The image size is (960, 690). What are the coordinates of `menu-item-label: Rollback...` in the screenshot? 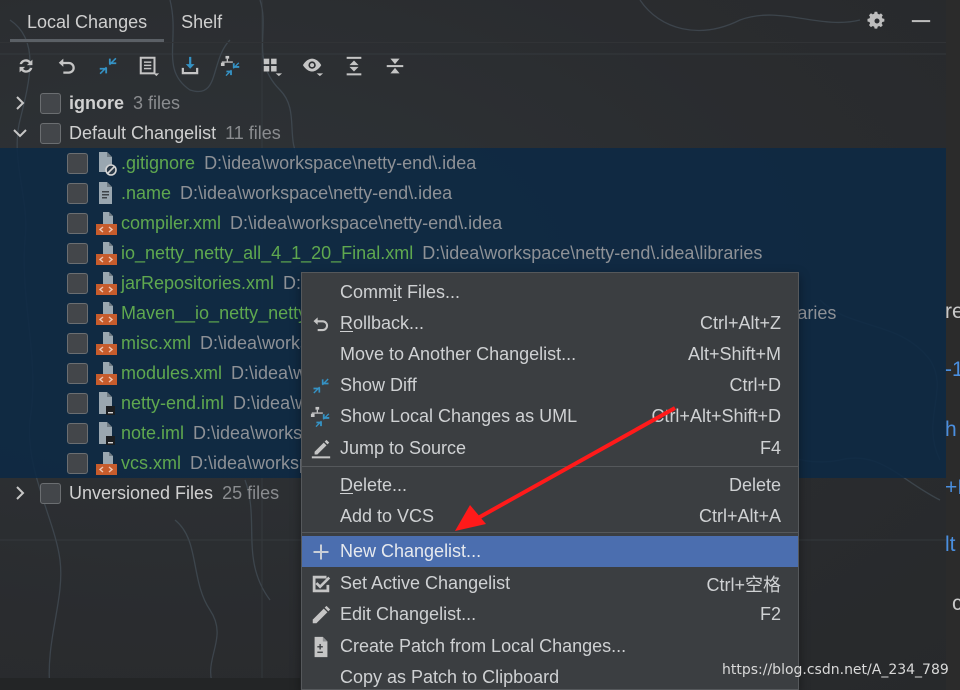 It's located at (382, 323).